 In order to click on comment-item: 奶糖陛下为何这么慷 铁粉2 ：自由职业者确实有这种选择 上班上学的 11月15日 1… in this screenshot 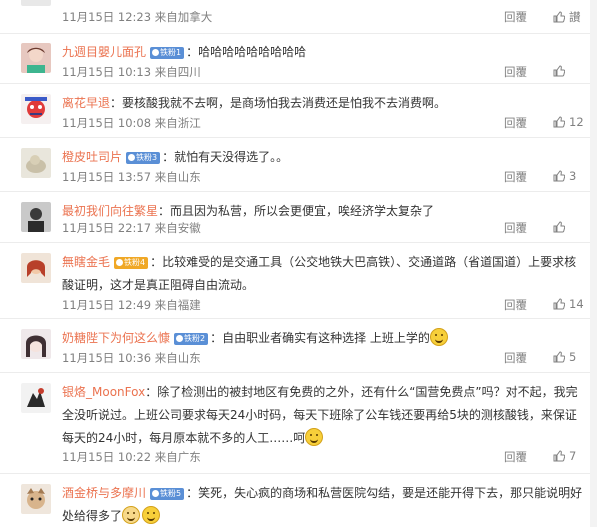, I will do `click(298, 346)`.